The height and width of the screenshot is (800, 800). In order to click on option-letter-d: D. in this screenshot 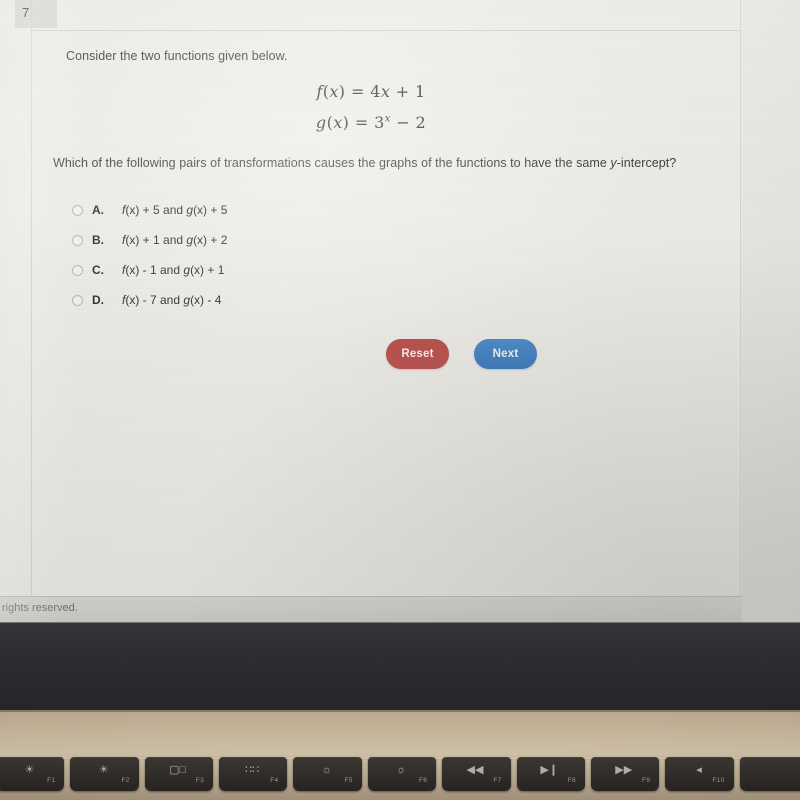, I will do `click(98, 300)`.